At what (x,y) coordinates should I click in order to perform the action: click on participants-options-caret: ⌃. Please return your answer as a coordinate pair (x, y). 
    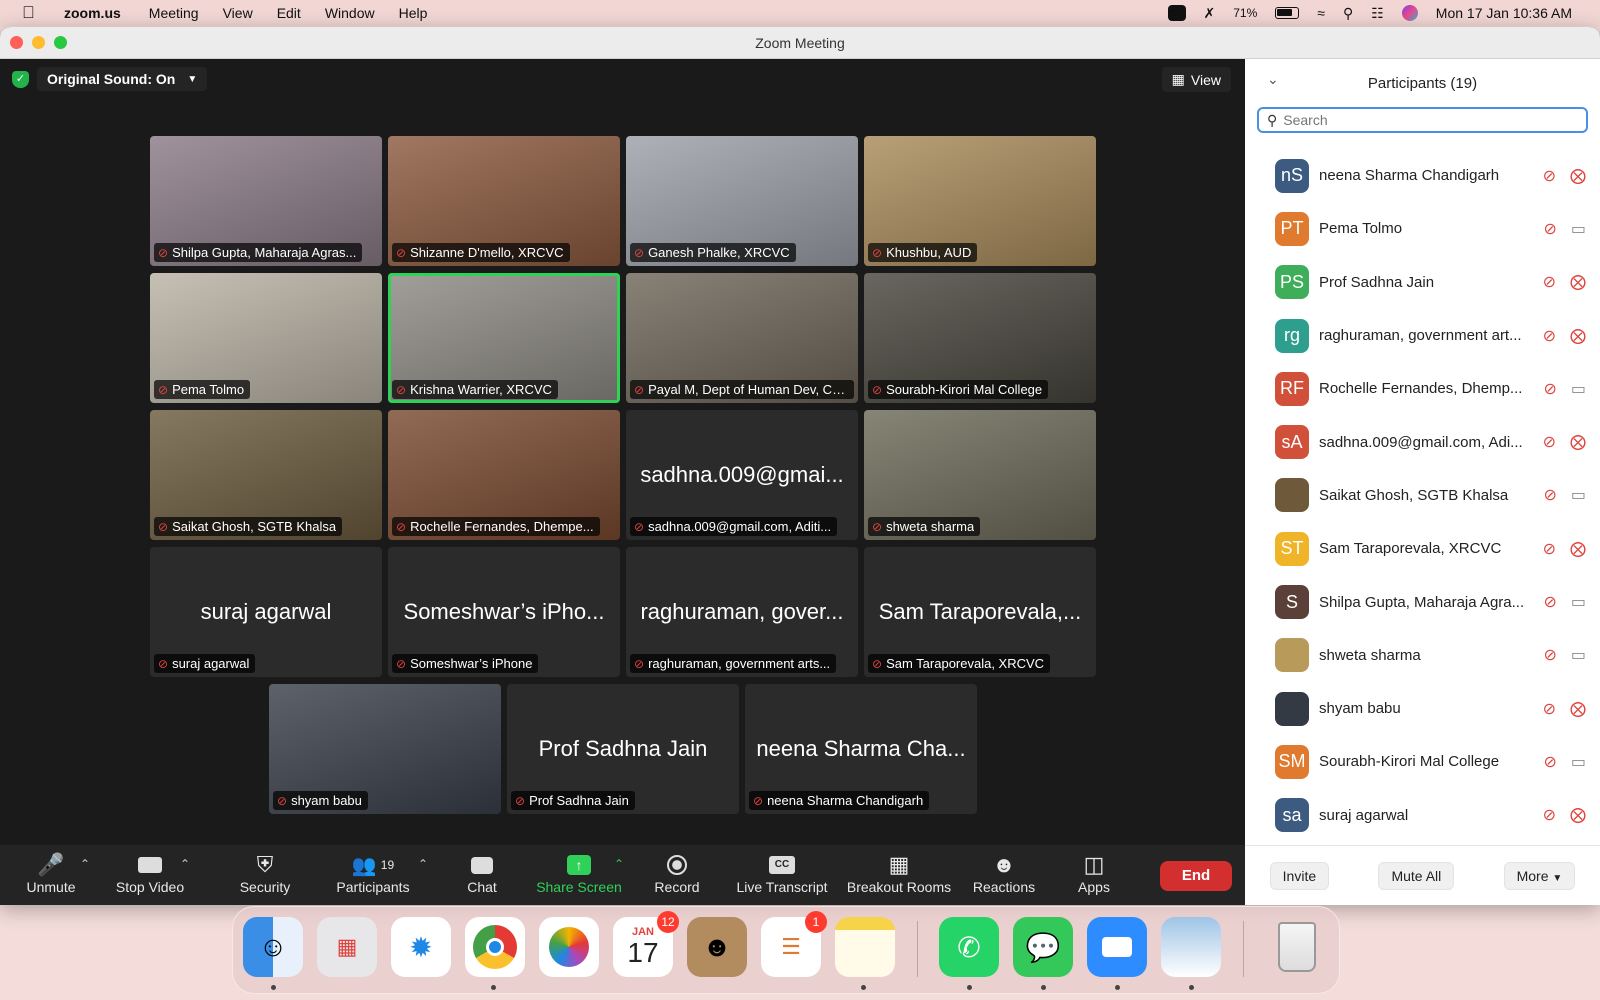
    Looking at the image, I should click on (423, 864).